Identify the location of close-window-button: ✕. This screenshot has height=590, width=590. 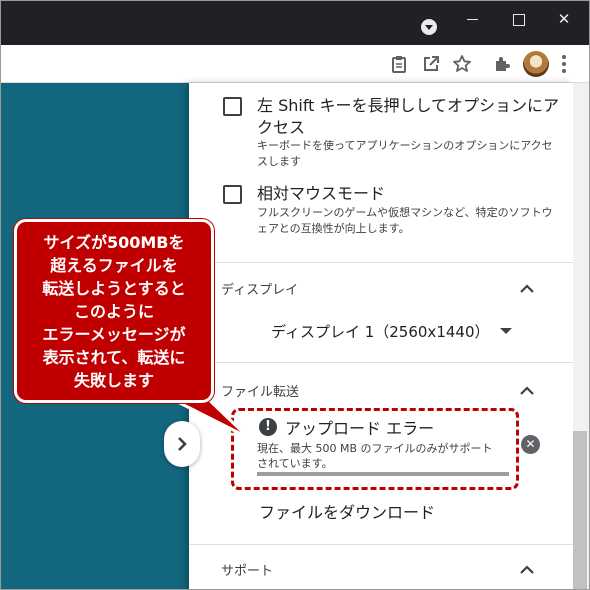
(564, 19).